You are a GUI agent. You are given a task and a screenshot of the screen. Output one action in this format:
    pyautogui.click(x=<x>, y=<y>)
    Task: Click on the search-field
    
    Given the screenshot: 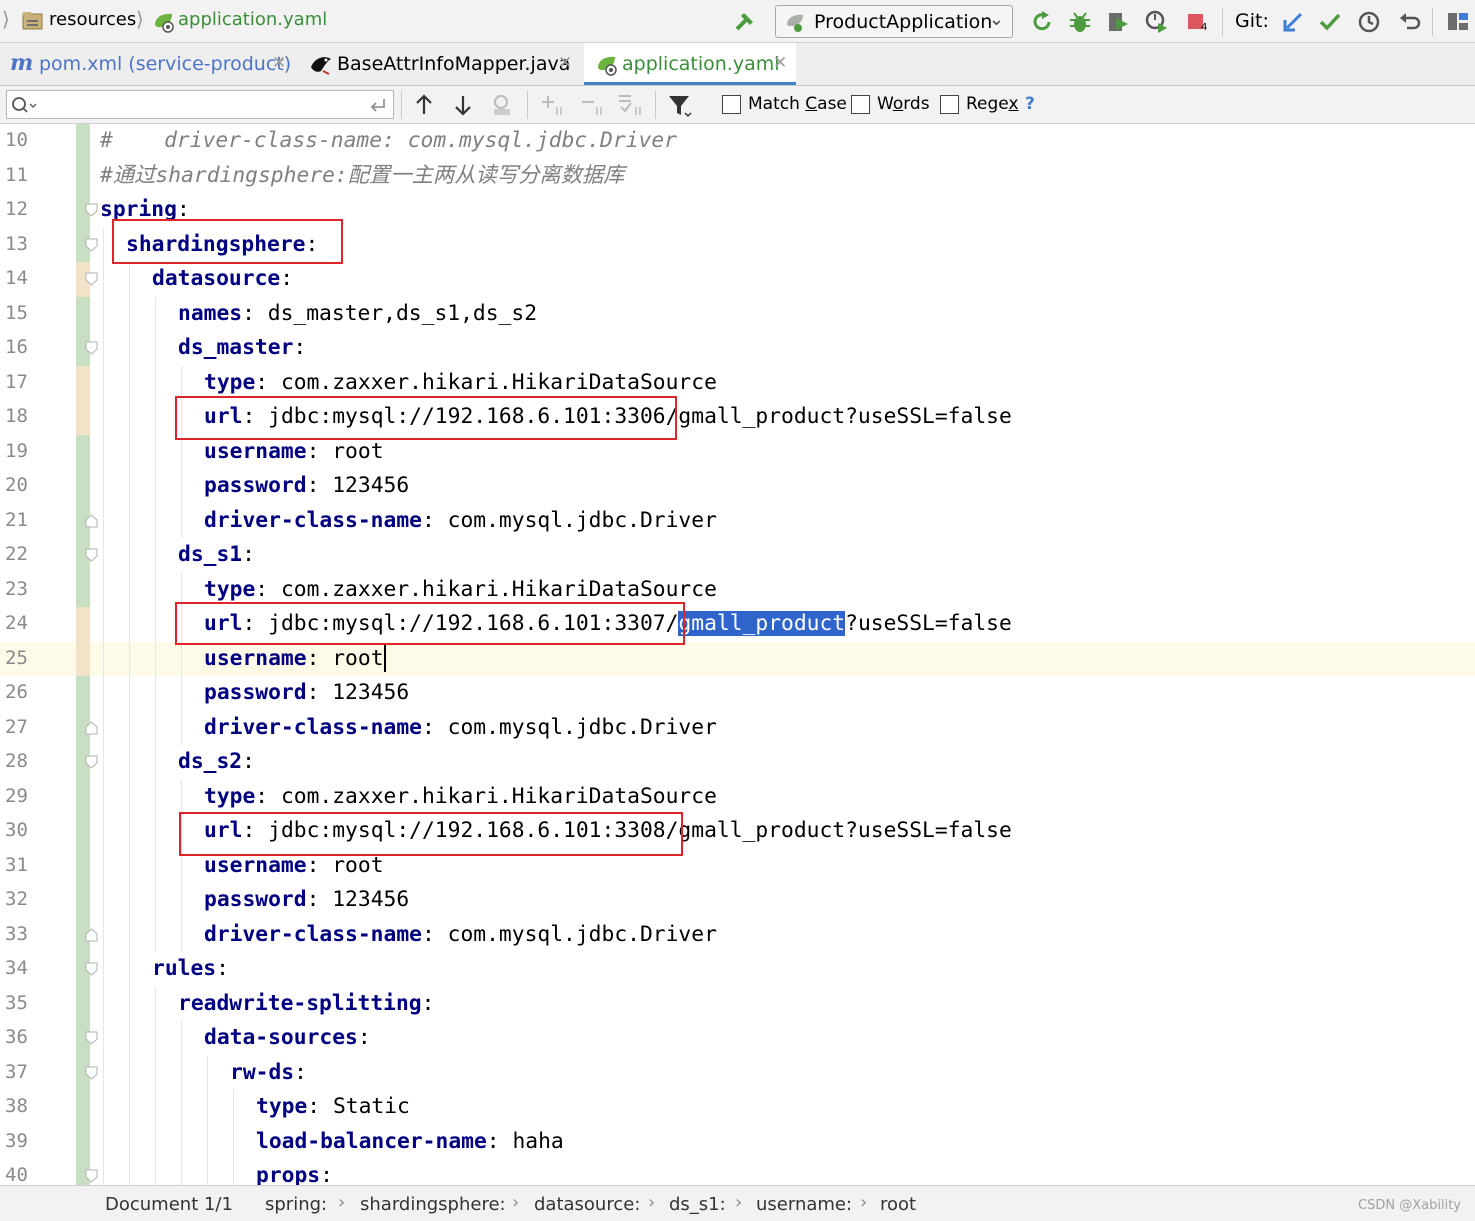 What is the action you would take?
    pyautogui.click(x=200, y=104)
    